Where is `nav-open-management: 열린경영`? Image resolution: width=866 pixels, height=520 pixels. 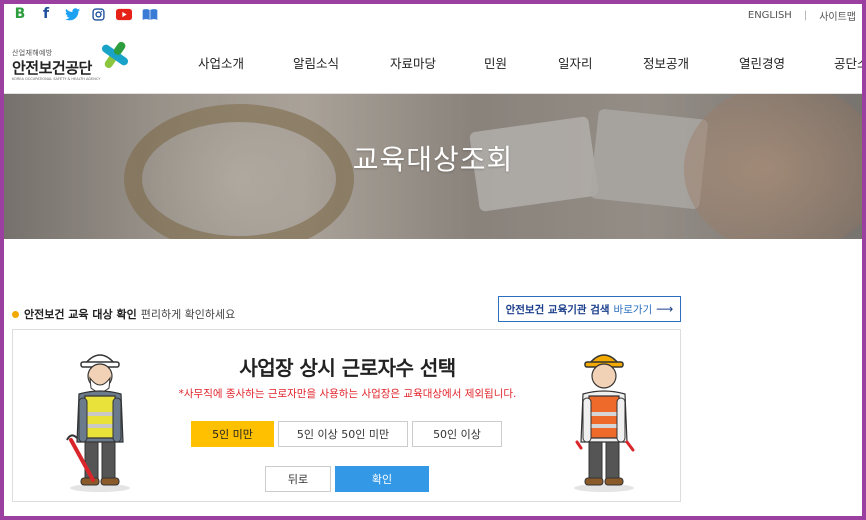
nav-open-management: 열린경영 is located at coordinates (762, 62).